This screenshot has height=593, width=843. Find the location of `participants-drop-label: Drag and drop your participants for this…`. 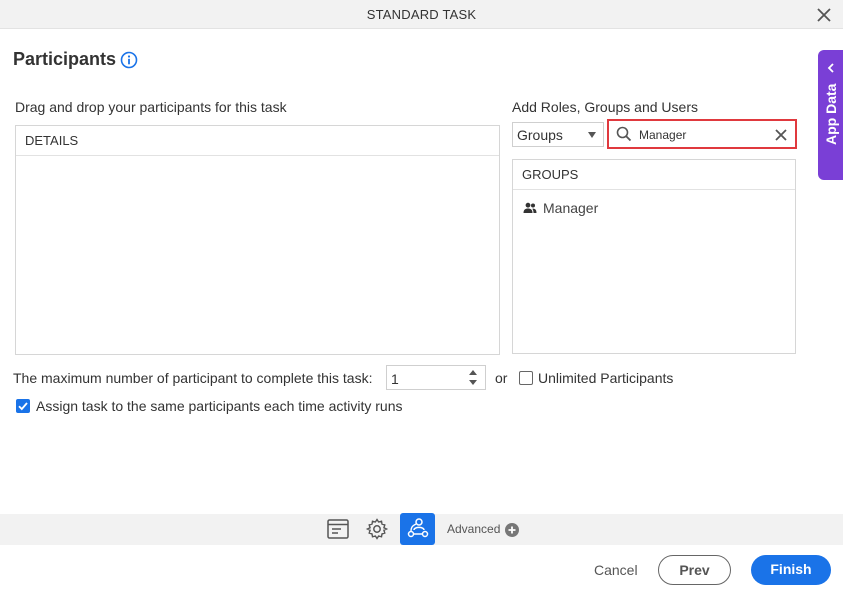

participants-drop-label: Drag and drop your participants for this… is located at coordinates (151, 107).